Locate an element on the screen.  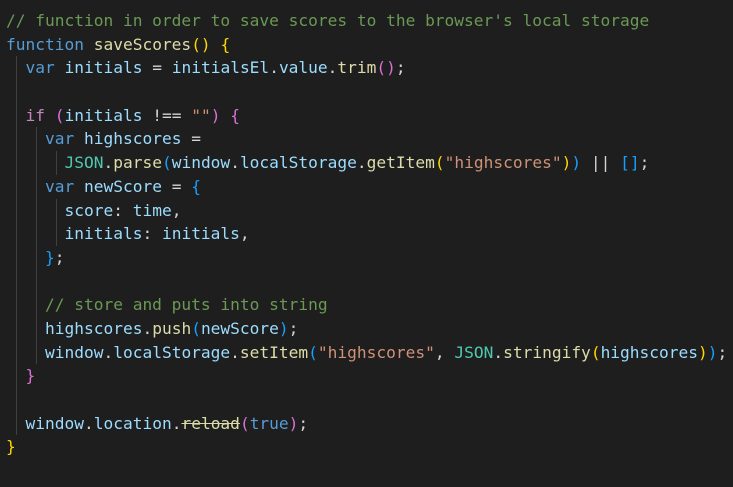
method-name: getItem is located at coordinates (400, 163).